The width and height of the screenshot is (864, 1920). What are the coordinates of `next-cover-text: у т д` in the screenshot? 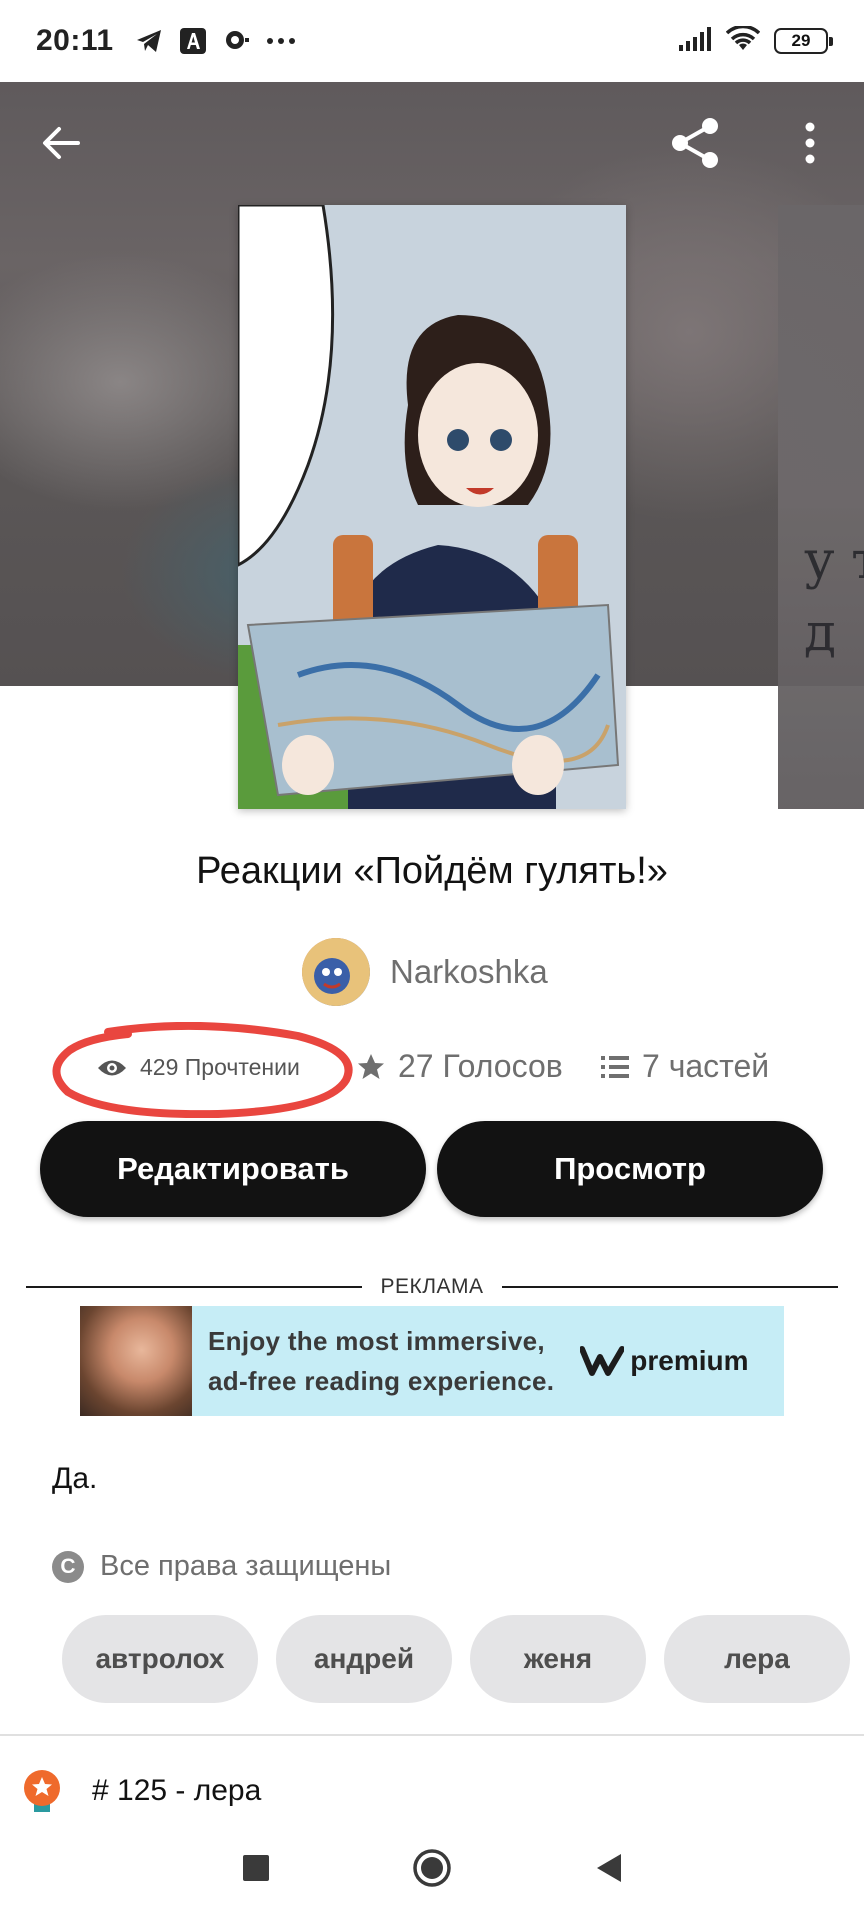 It's located at (834, 597).